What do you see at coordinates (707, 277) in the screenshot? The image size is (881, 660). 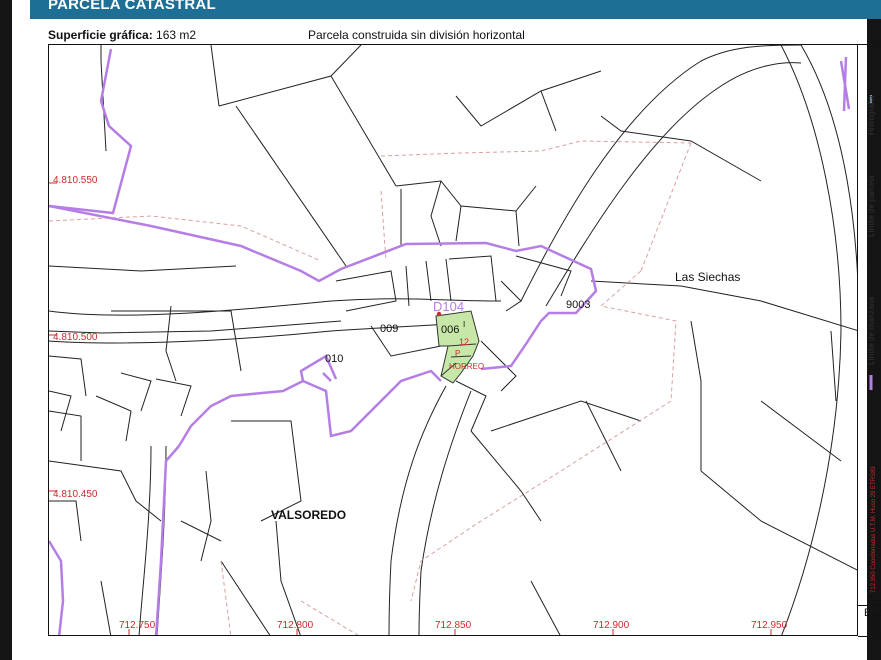 I see `area-name: Las Siechas` at bounding box center [707, 277].